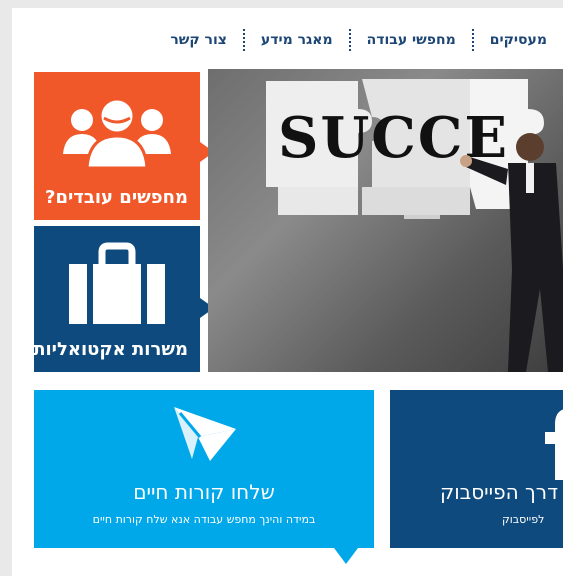 This screenshot has height=576, width=563. I want to click on nav-employers: מעסיקים, so click(518, 40).